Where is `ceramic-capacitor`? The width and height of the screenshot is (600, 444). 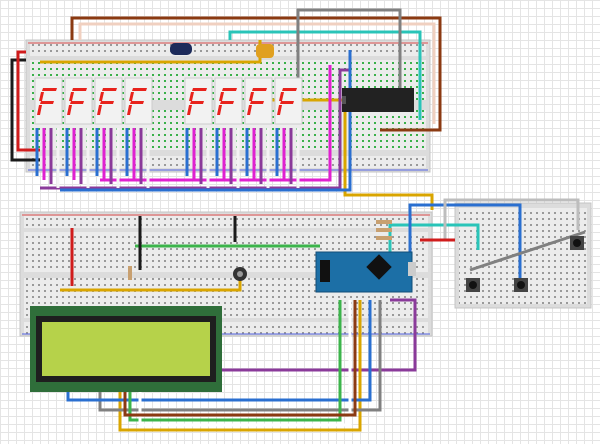
ceramic-capacitor is located at coordinates (265, 51).